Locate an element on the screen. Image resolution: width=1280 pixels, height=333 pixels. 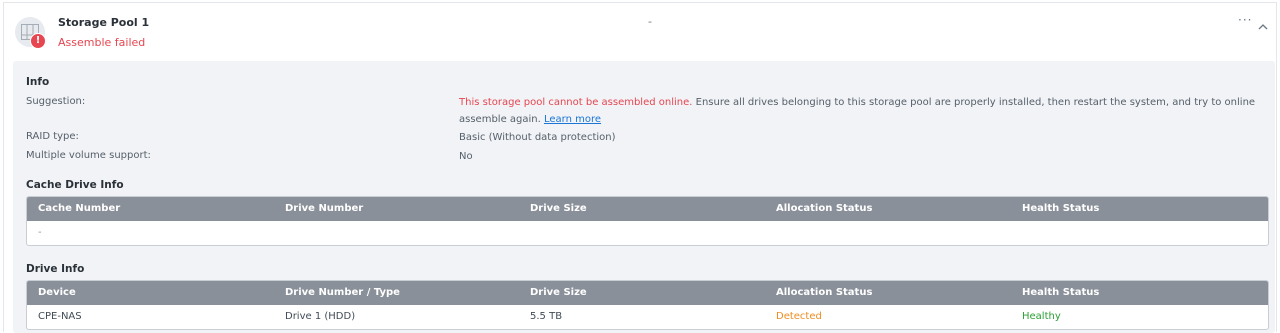
drive-section-title: Drive Info is located at coordinates (55, 269).